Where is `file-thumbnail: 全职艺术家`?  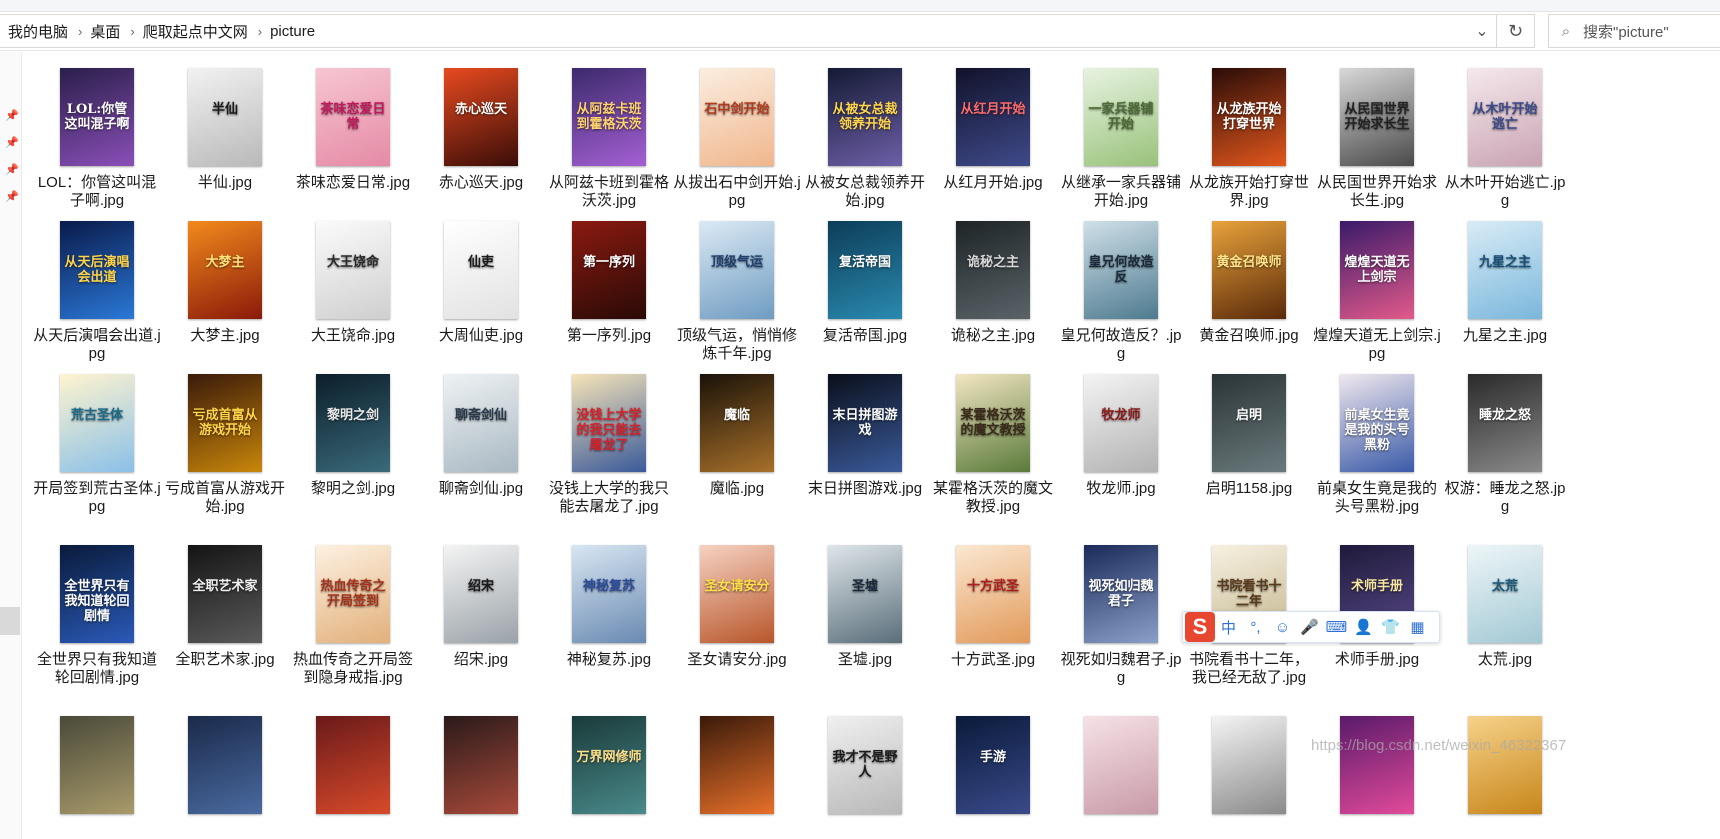
file-thumbnail: 全职艺术家 is located at coordinates (225, 594).